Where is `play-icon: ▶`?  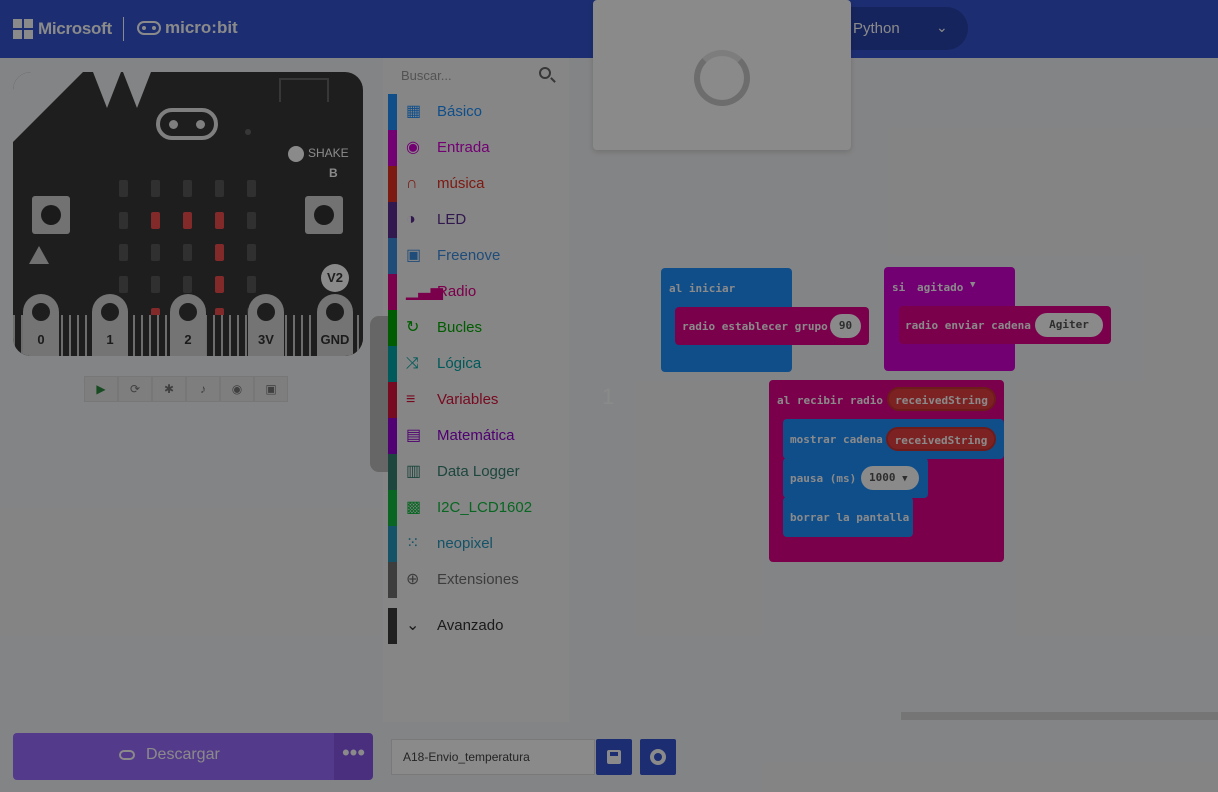
play-icon: ▶ is located at coordinates (101, 389).